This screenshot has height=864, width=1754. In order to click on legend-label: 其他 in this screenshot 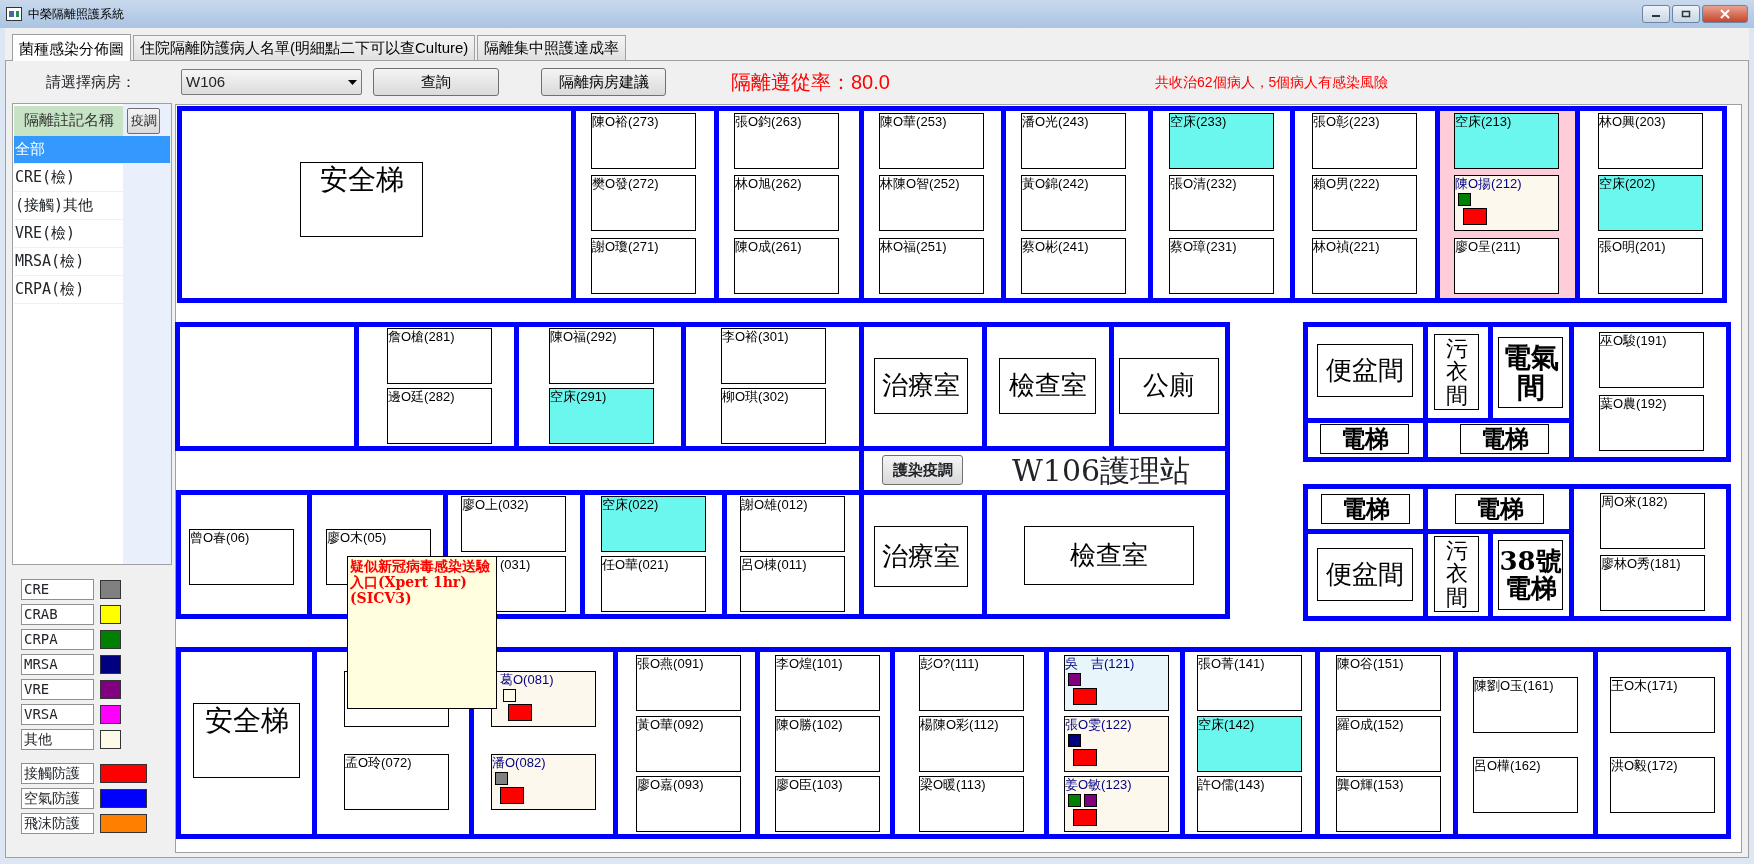, I will do `click(57, 739)`.